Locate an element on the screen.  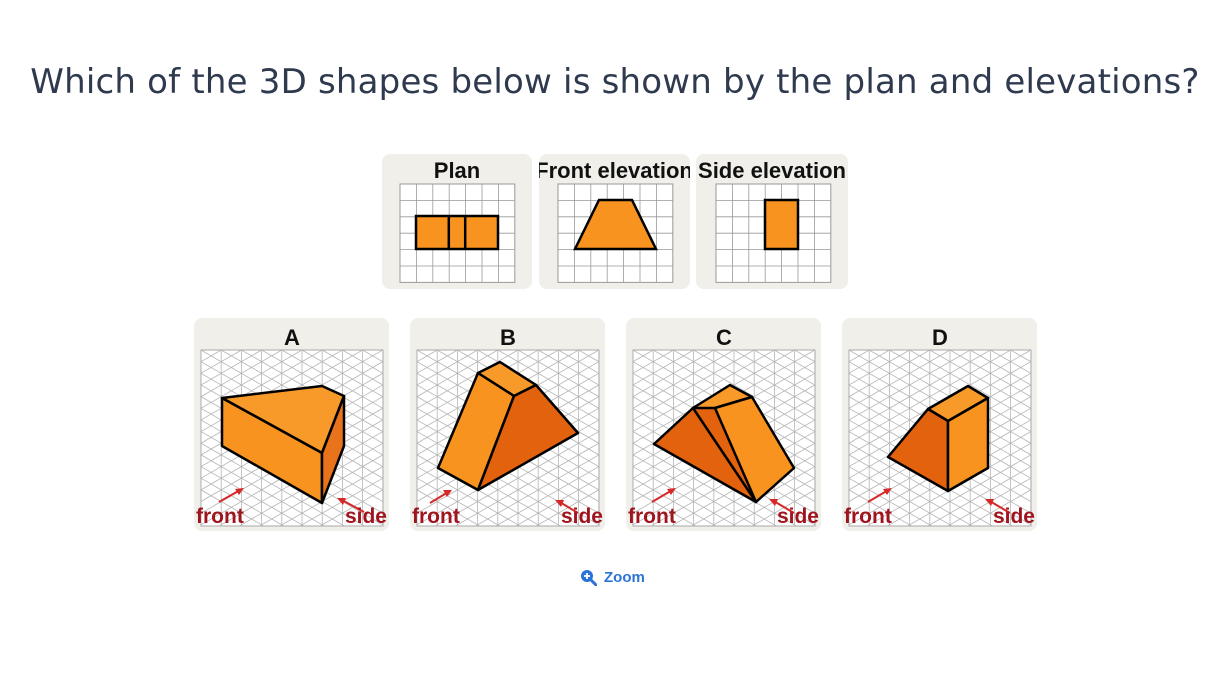
option-d-front-label: front is located at coordinates (868, 516).